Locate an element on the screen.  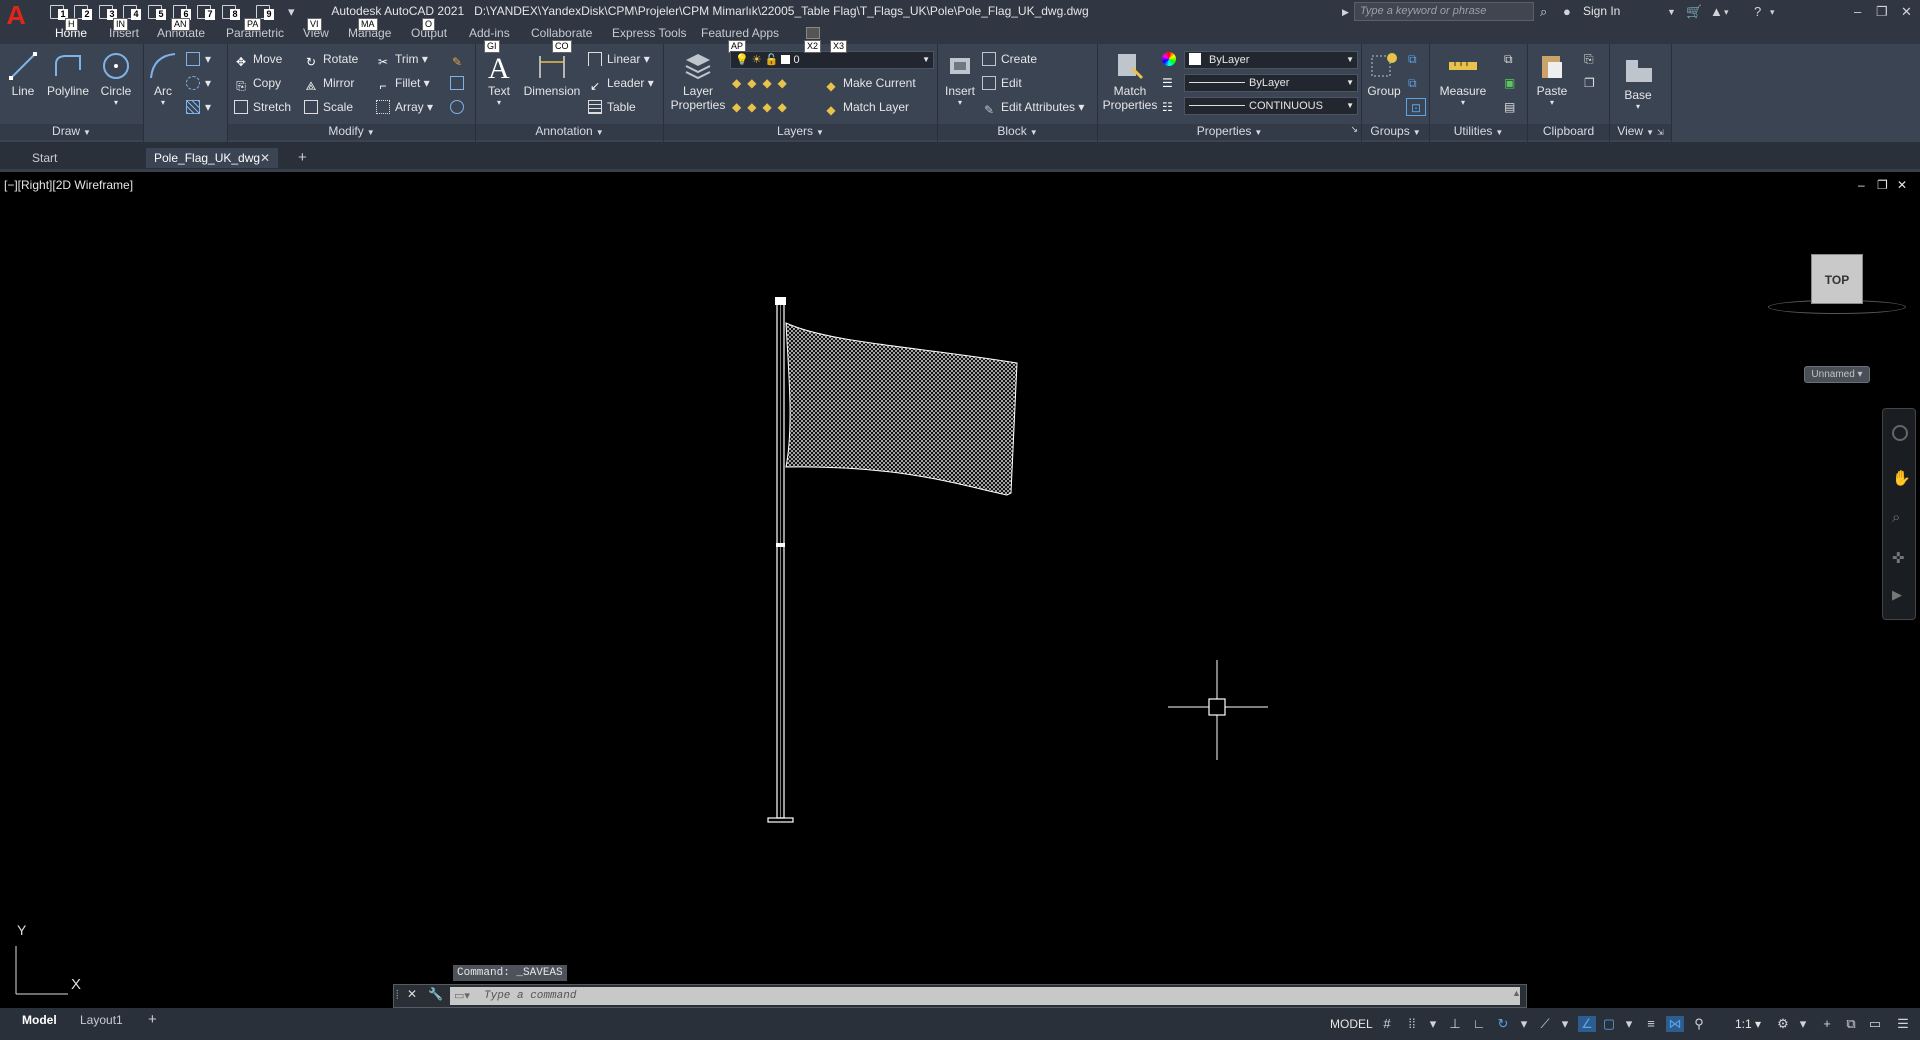
annotation-visibility-icon: ⚲ is located at coordinates (1699, 1024).